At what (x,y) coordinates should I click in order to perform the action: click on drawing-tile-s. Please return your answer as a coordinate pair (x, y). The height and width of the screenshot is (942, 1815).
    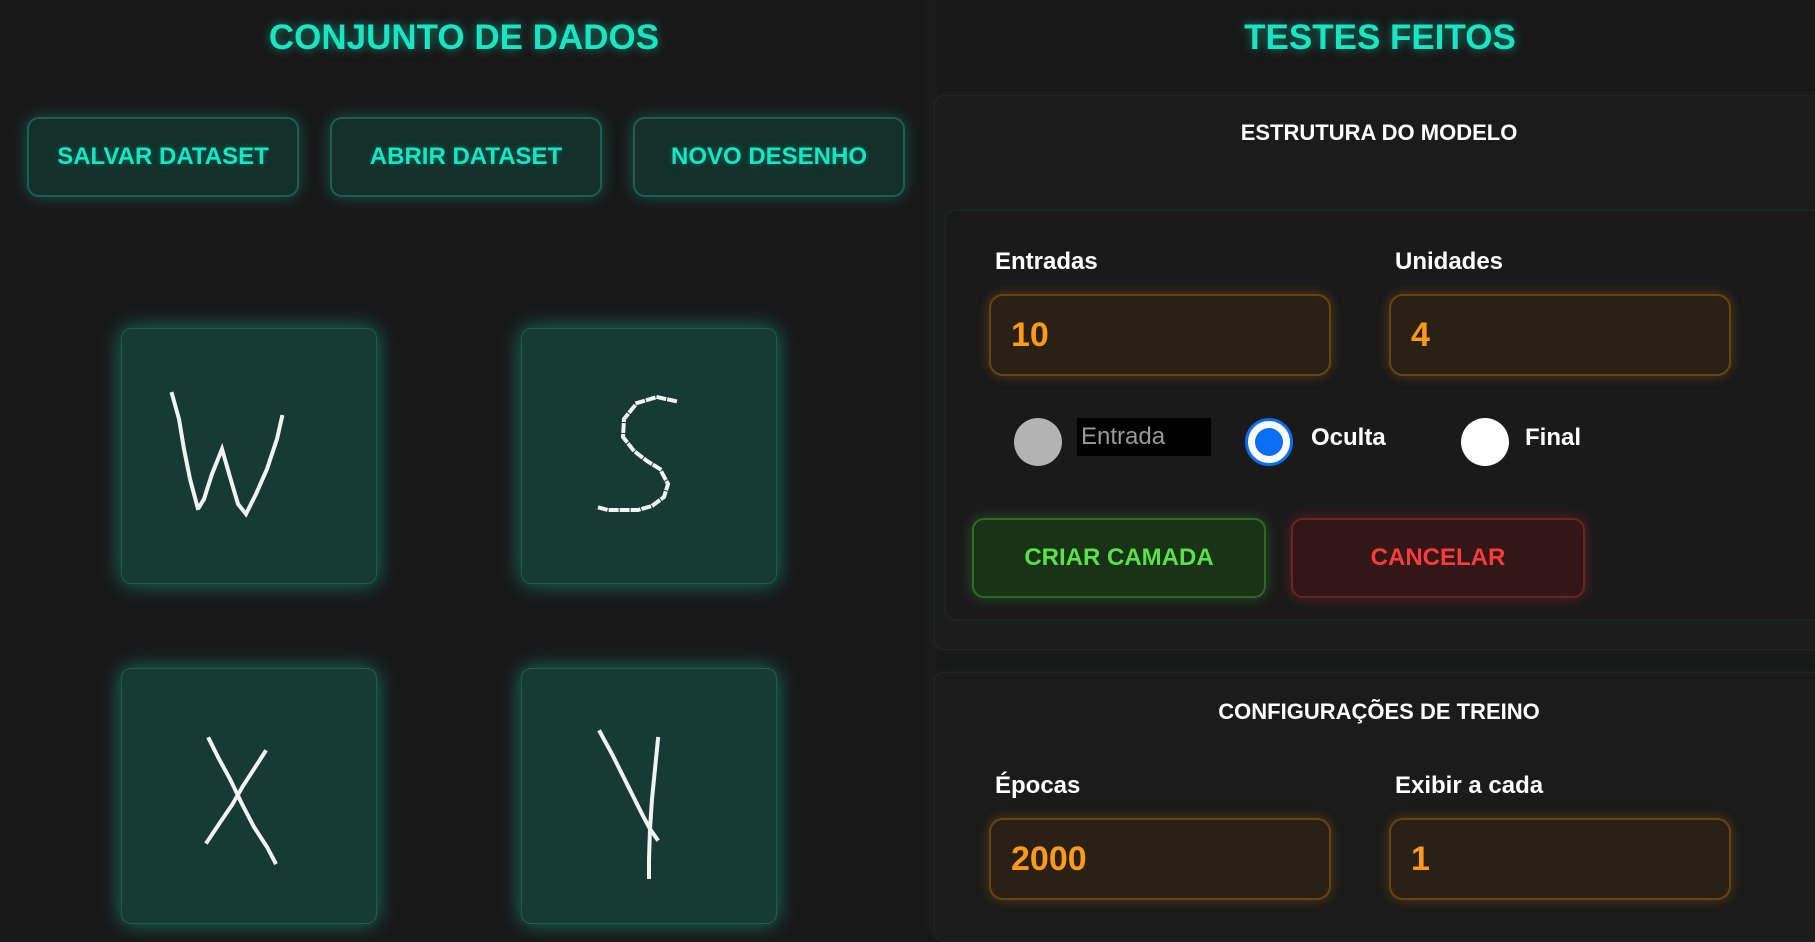
    Looking at the image, I should click on (649, 456).